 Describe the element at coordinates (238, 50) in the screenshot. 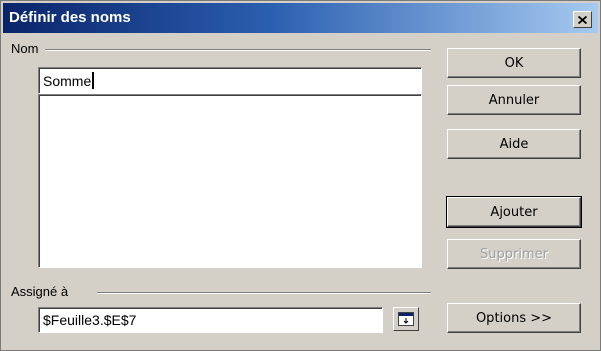

I see `name-group-separator` at that location.